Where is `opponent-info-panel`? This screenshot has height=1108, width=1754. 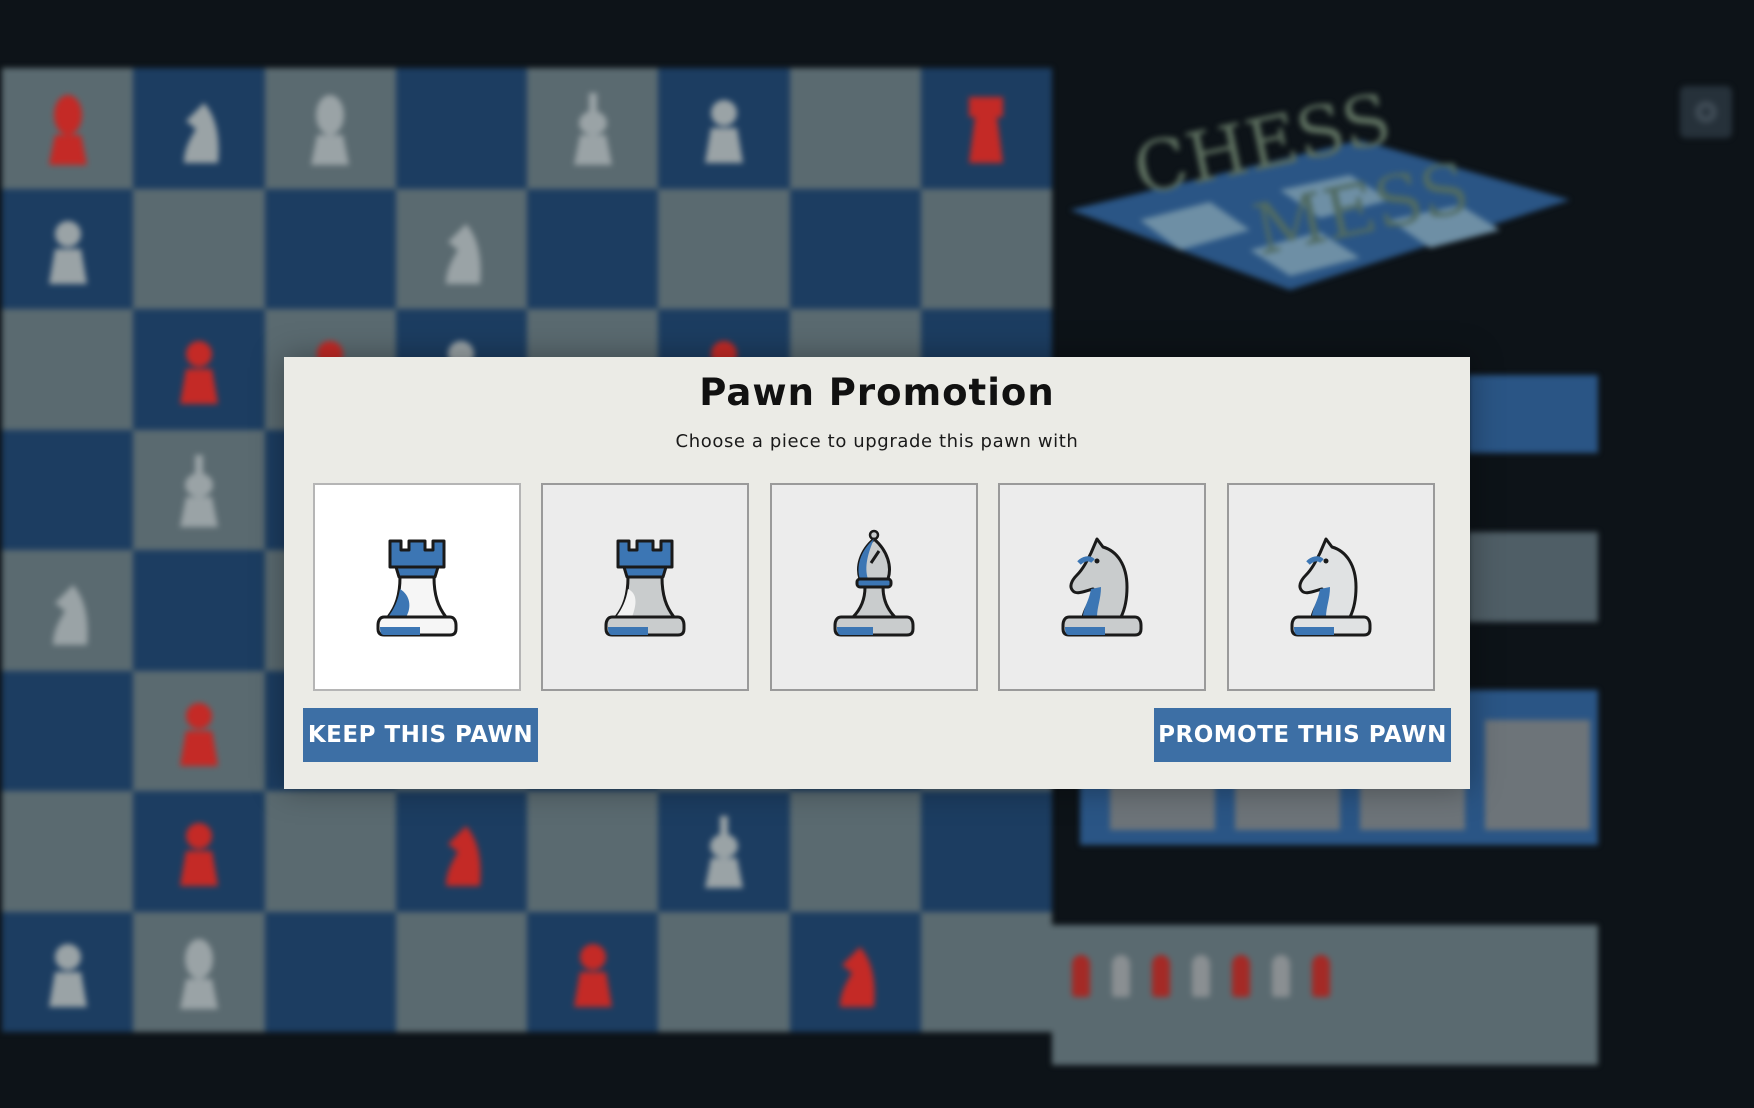 opponent-info-panel is located at coordinates (1533, 577).